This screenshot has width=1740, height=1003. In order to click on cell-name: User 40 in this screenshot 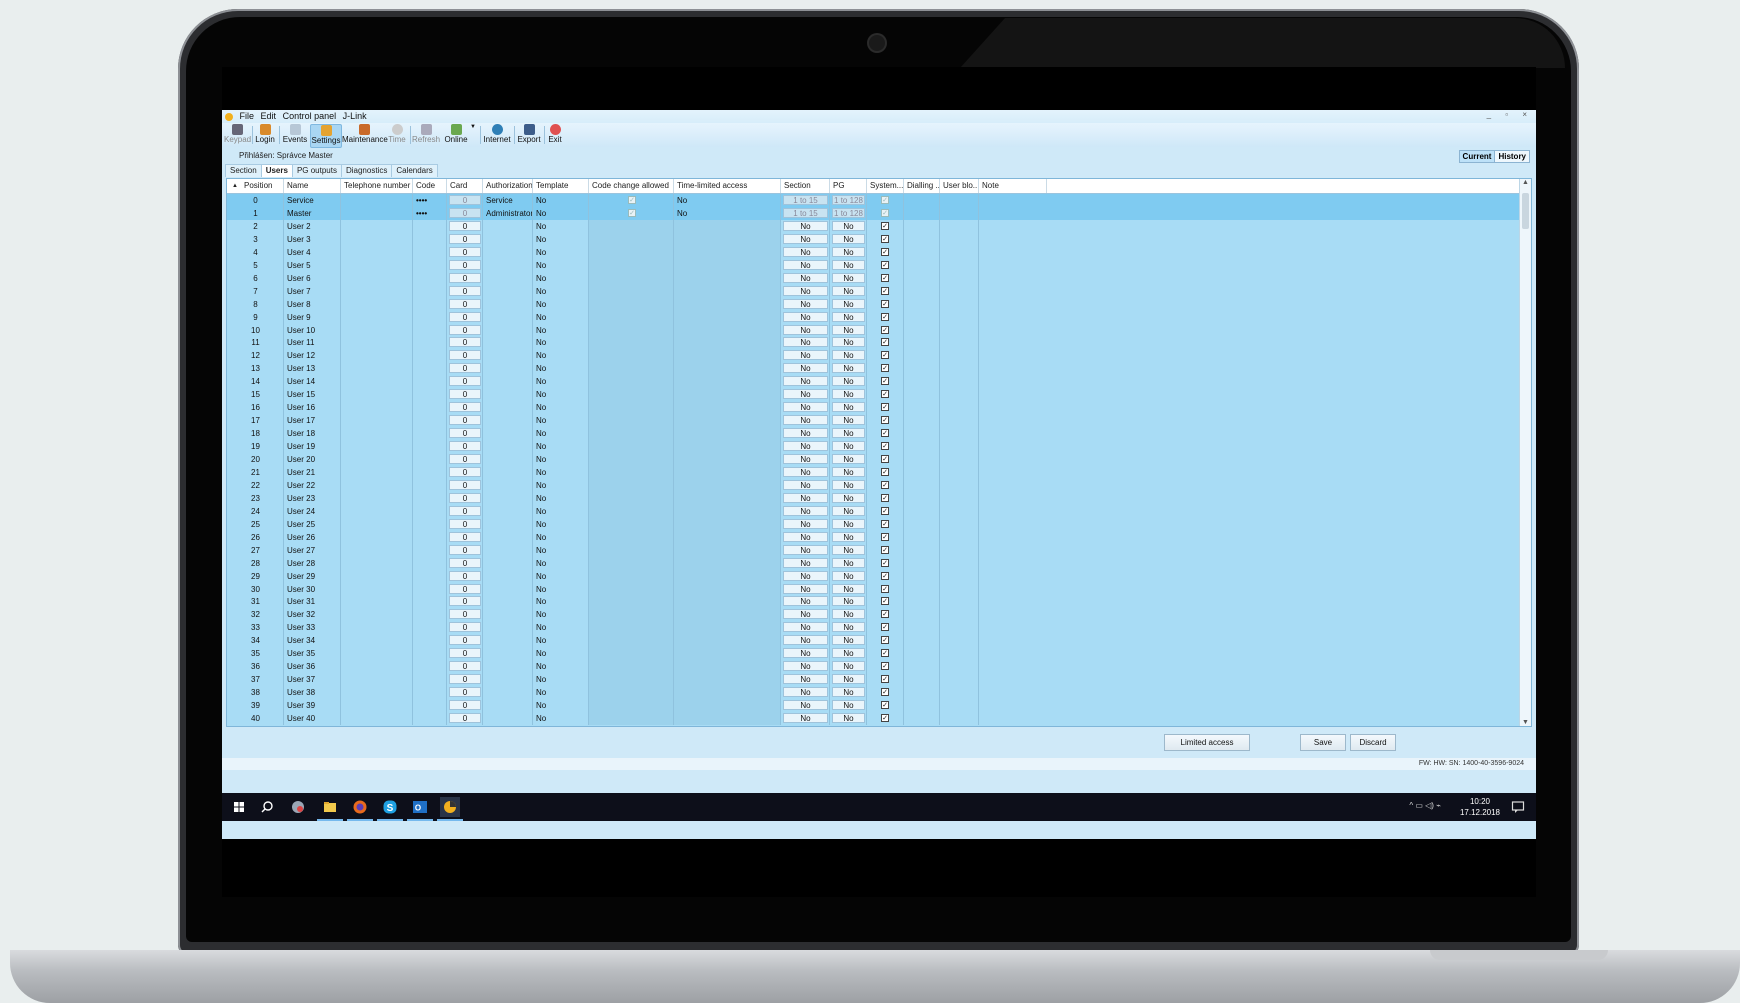, I will do `click(312, 718)`.